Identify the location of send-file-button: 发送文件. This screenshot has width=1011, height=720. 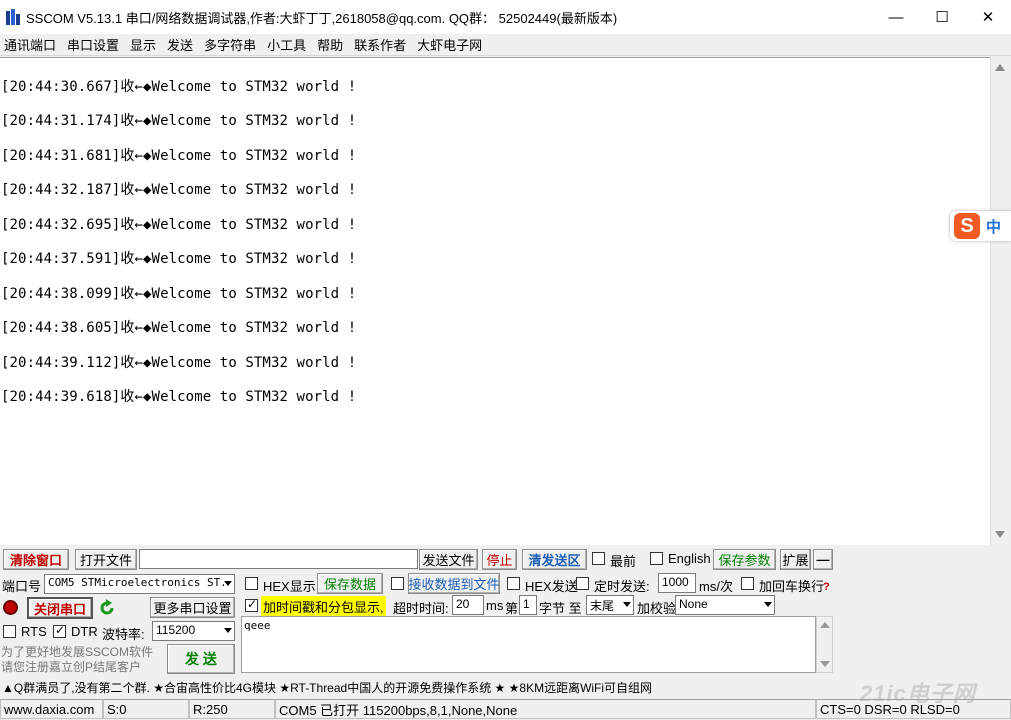
(448, 559).